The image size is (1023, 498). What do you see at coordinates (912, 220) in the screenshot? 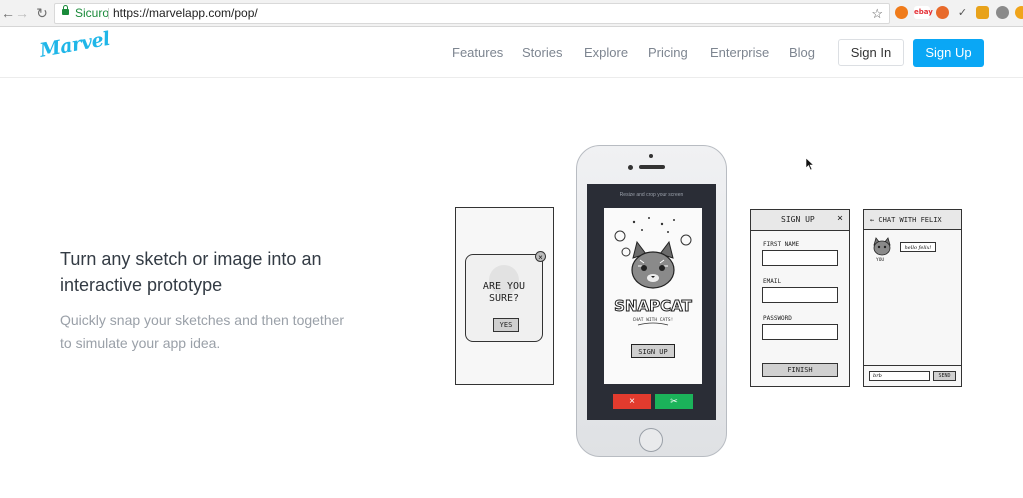
I see `chat-header: ← CHAT WITH FELIX` at bounding box center [912, 220].